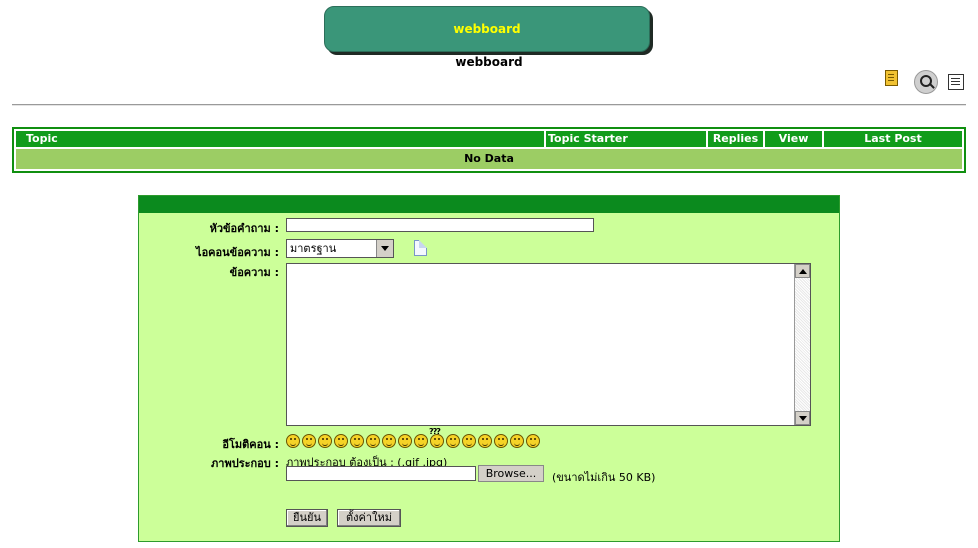 The height and width of the screenshot is (548, 978). I want to click on column-last-post: Last Post, so click(893, 138).